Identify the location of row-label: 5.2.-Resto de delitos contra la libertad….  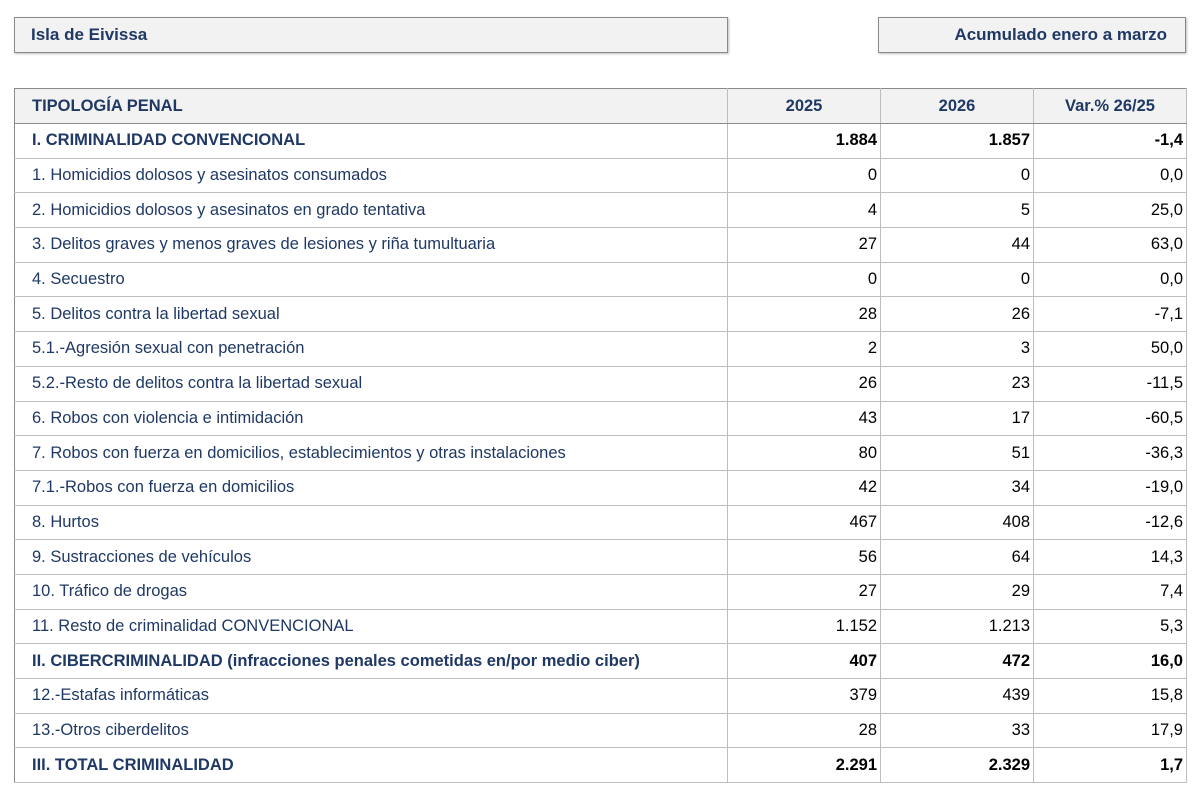
(371, 384).